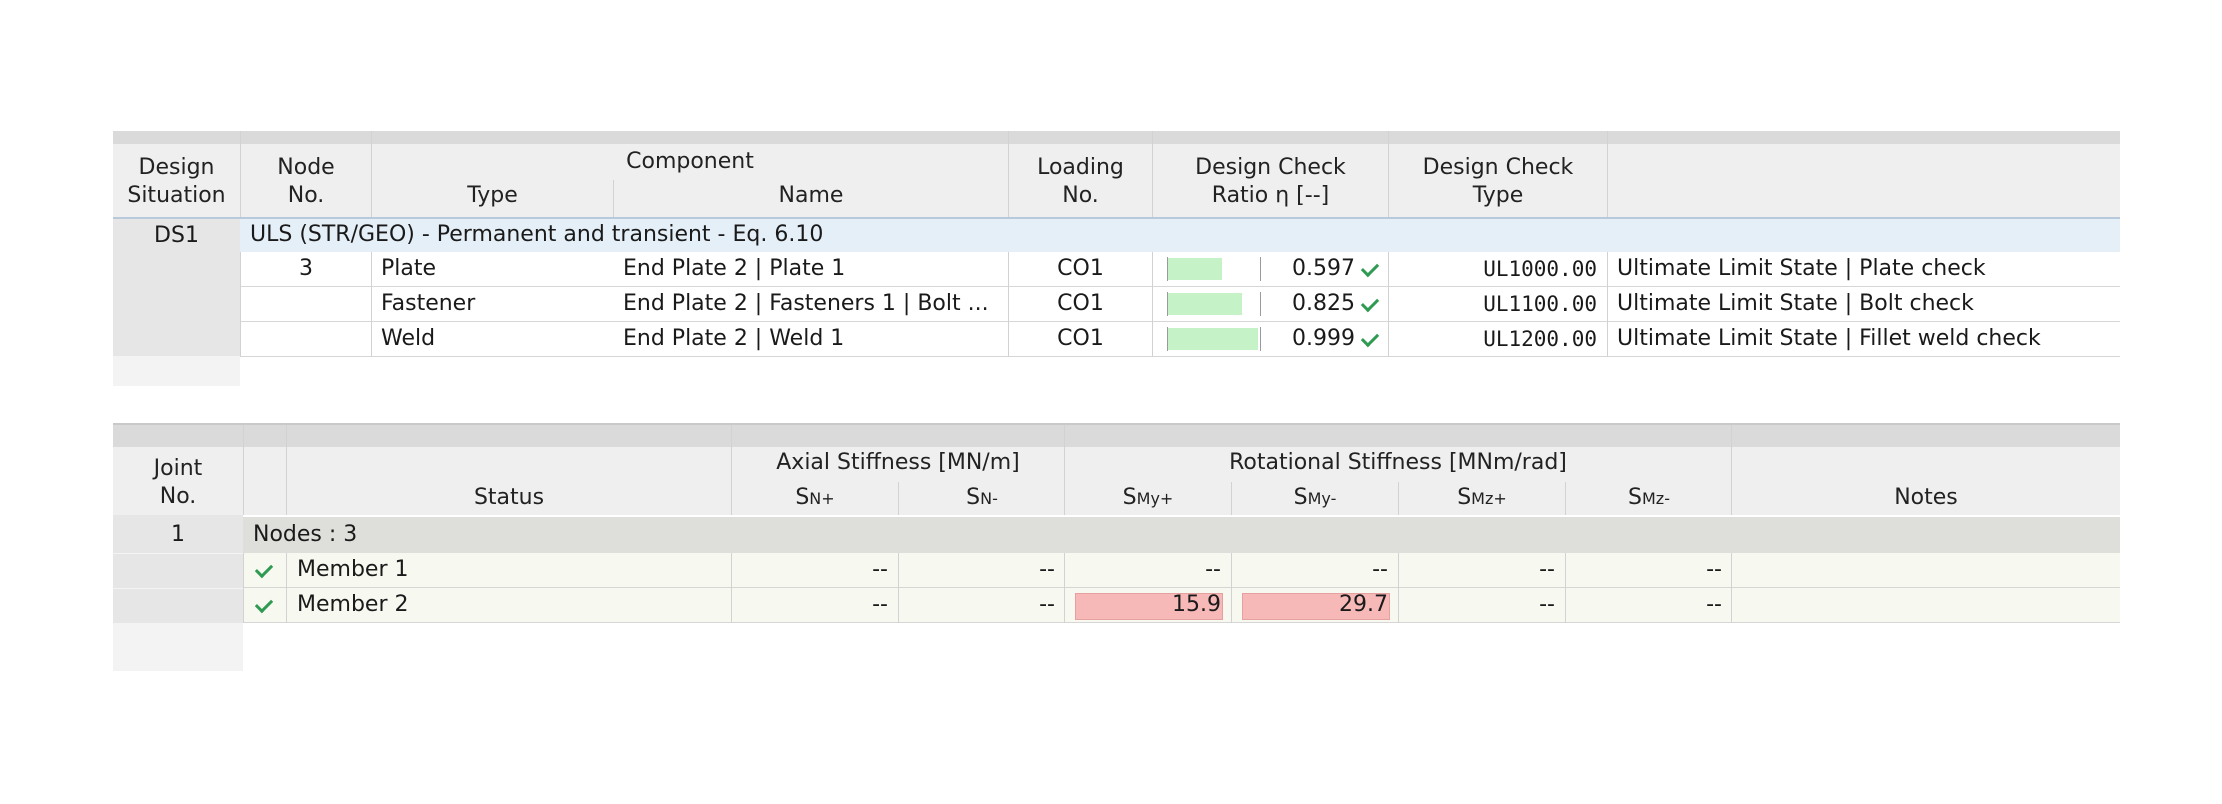 This screenshot has height=804, width=2222. What do you see at coordinates (1926, 498) in the screenshot?
I see `header-notes: Notes` at bounding box center [1926, 498].